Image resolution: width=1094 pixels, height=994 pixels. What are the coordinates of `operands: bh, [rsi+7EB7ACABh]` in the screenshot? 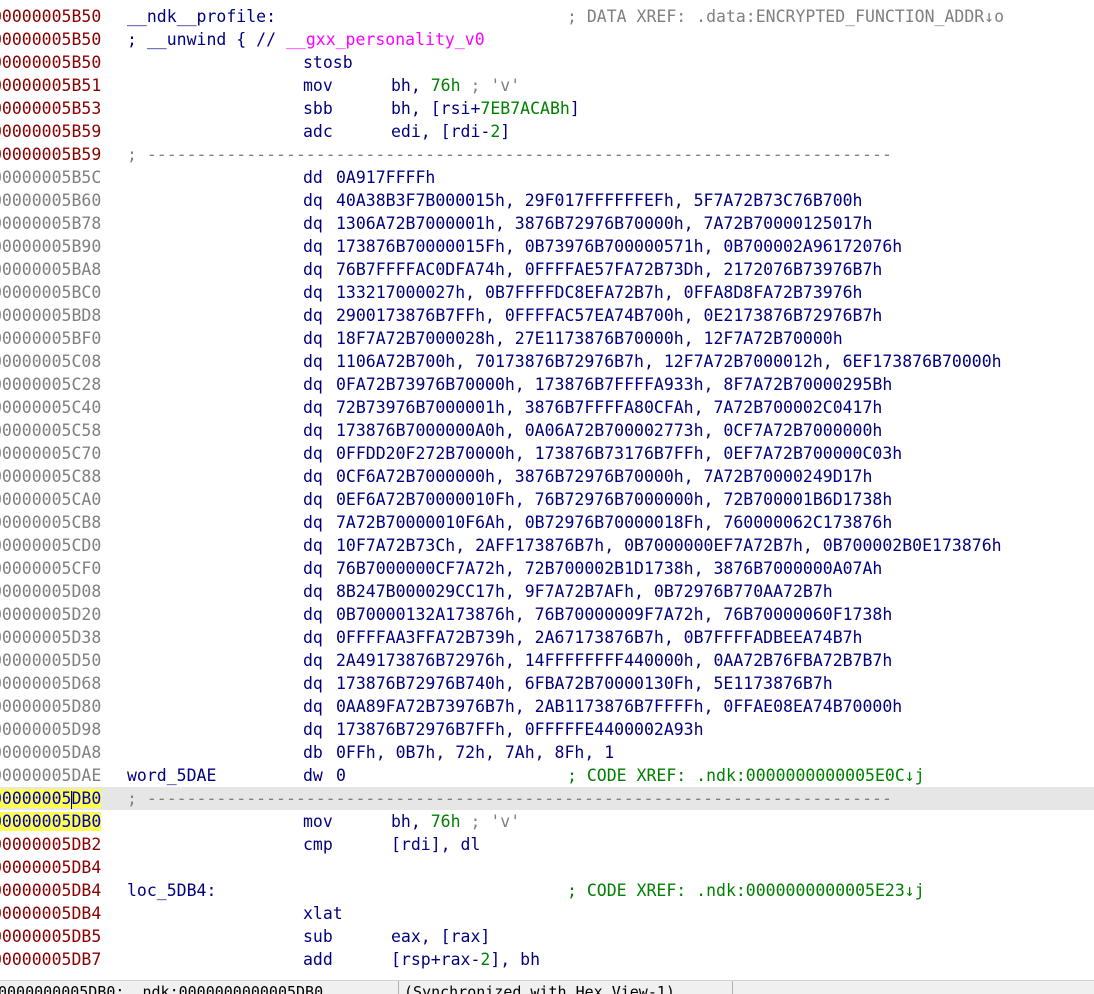 It's located at (485, 108).